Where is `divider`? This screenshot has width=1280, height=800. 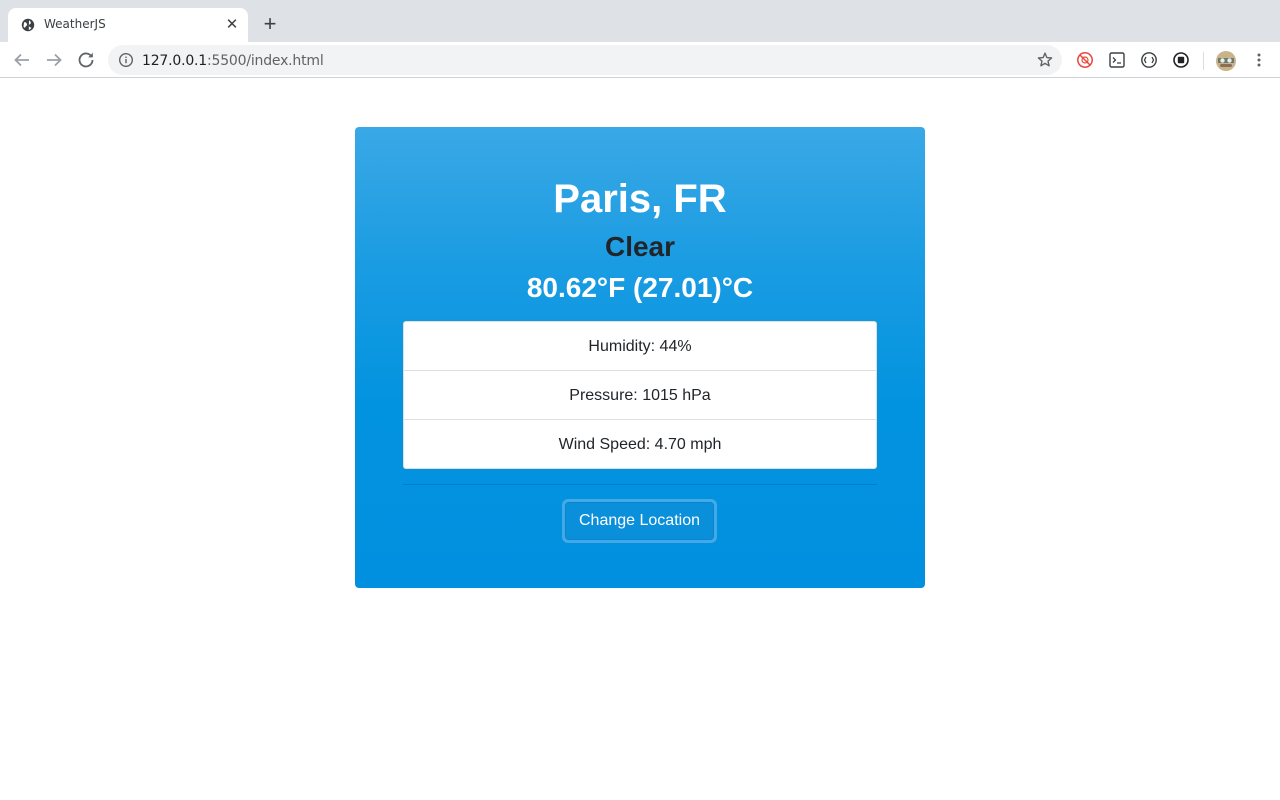 divider is located at coordinates (640, 484).